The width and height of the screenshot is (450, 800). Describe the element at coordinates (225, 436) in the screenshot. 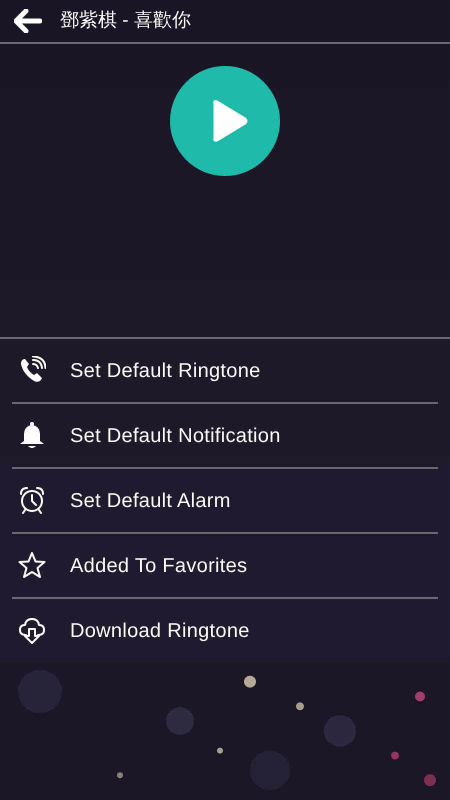

I see `menu-item: Set Default Notification` at that location.